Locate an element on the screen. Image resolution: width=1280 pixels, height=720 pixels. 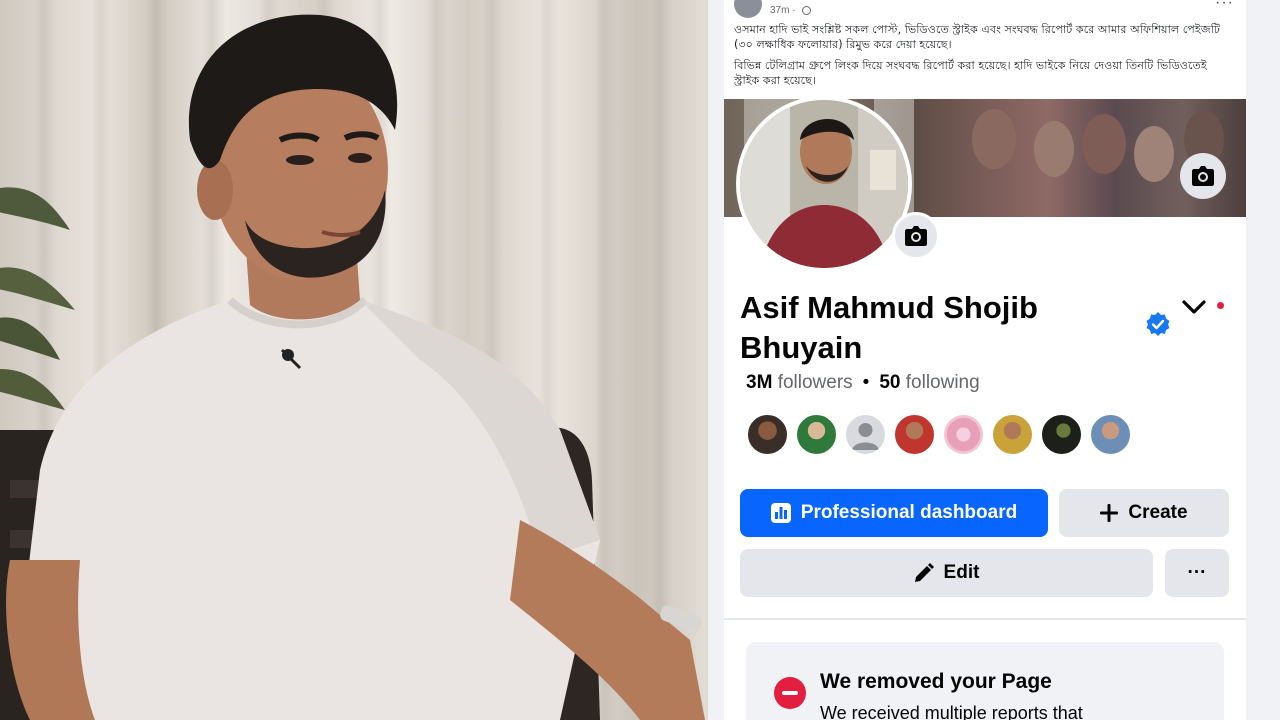
create-button: Create is located at coordinates (1144, 513).